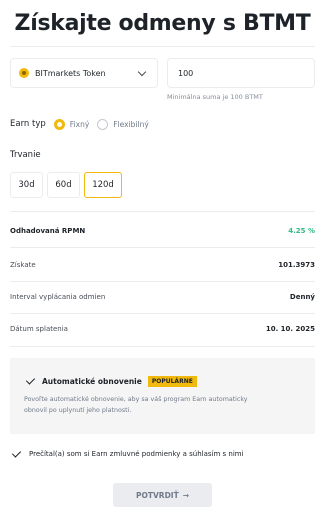 The height and width of the screenshot is (512, 325). What do you see at coordinates (157, 495) in the screenshot?
I see `confirm-button-label: POTVRDIŤ` at bounding box center [157, 495].